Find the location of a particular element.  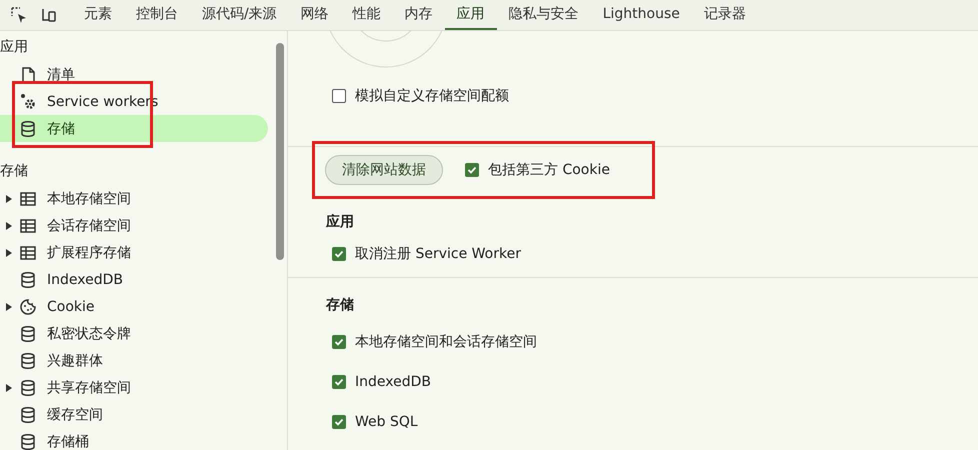

section-title: 存储 is located at coordinates (14, 171).